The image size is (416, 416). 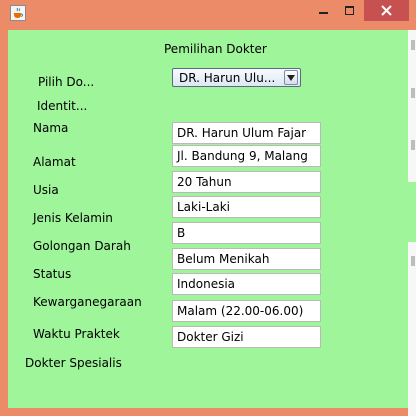 I want to click on chevron-down-icon, so click(x=291, y=77).